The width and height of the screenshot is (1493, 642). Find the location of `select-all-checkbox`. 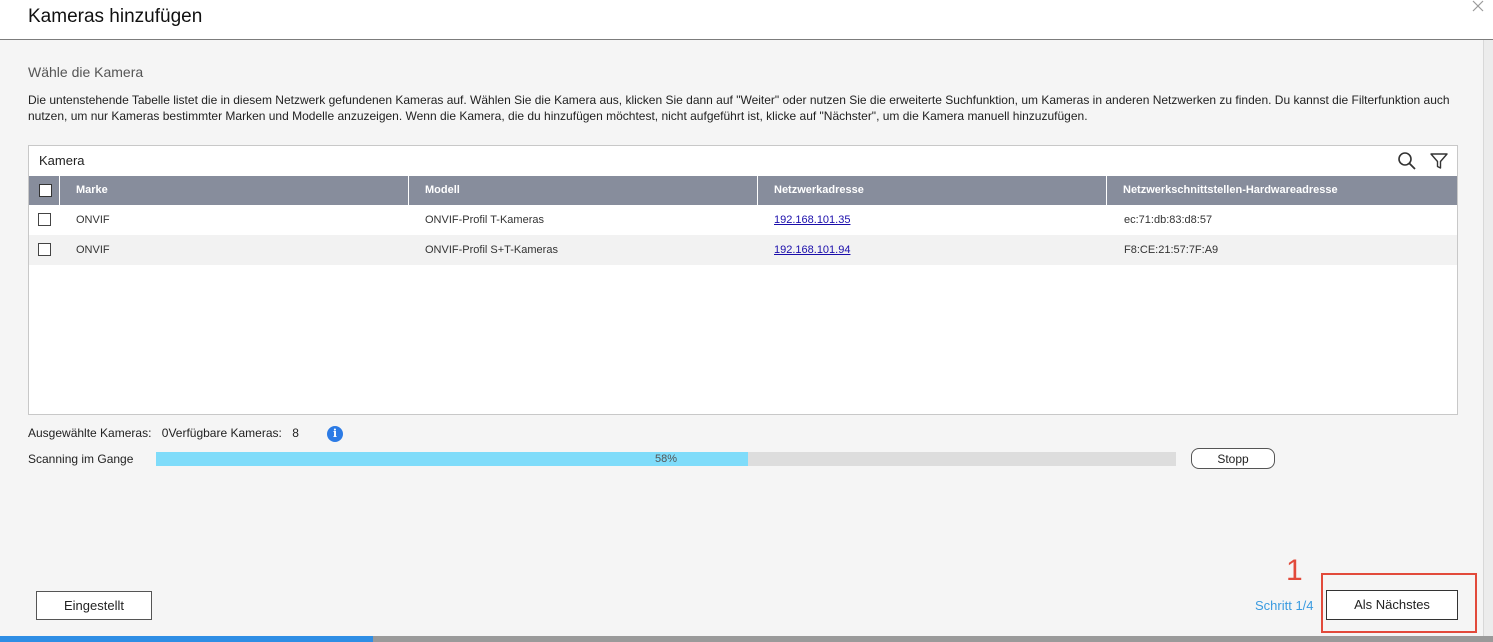

select-all-checkbox is located at coordinates (45, 190).